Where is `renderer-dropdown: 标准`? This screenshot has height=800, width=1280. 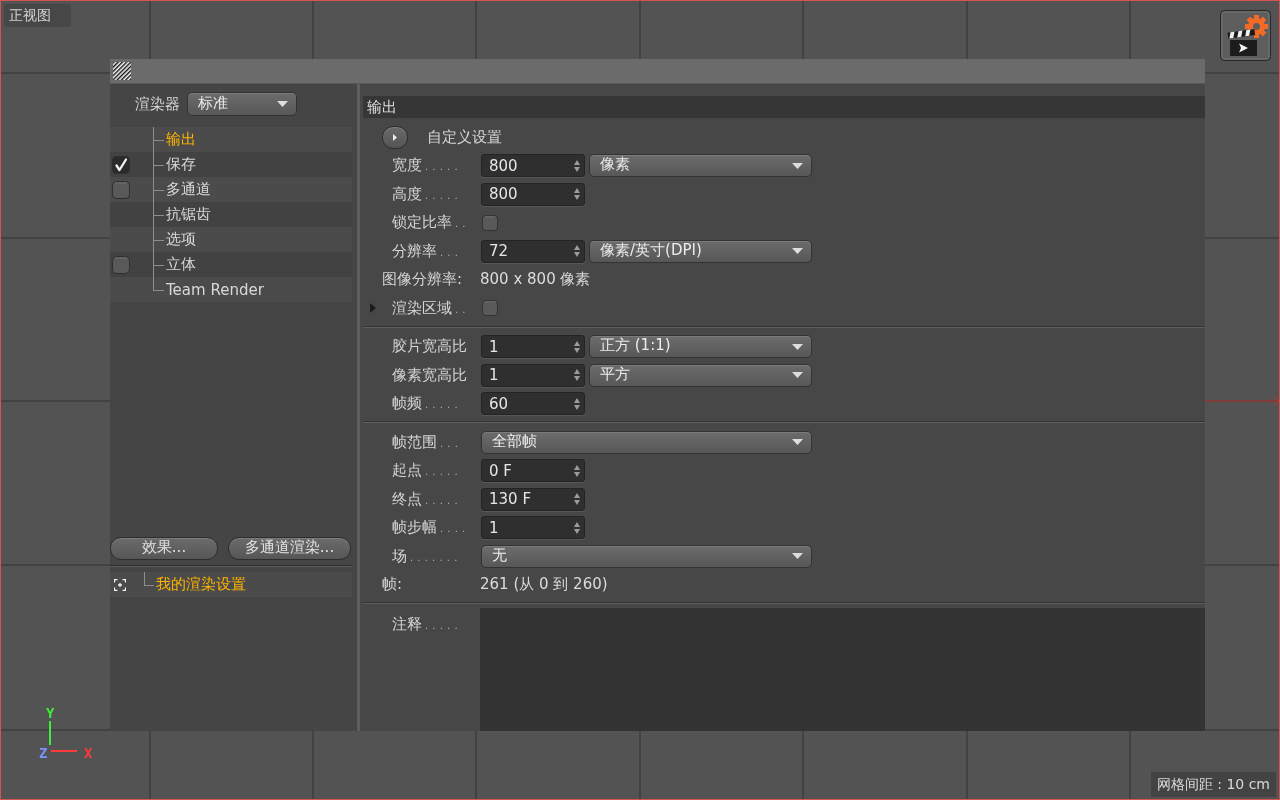 renderer-dropdown: 标准 is located at coordinates (242, 104).